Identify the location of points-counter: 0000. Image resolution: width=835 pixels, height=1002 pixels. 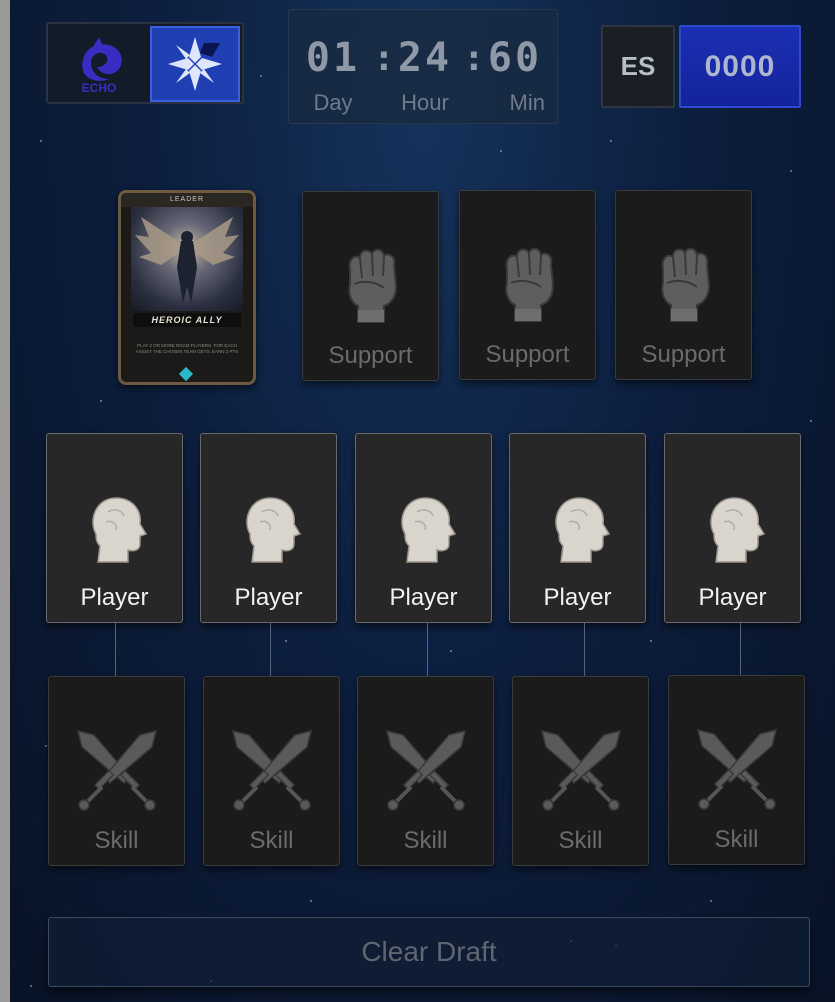
(740, 66).